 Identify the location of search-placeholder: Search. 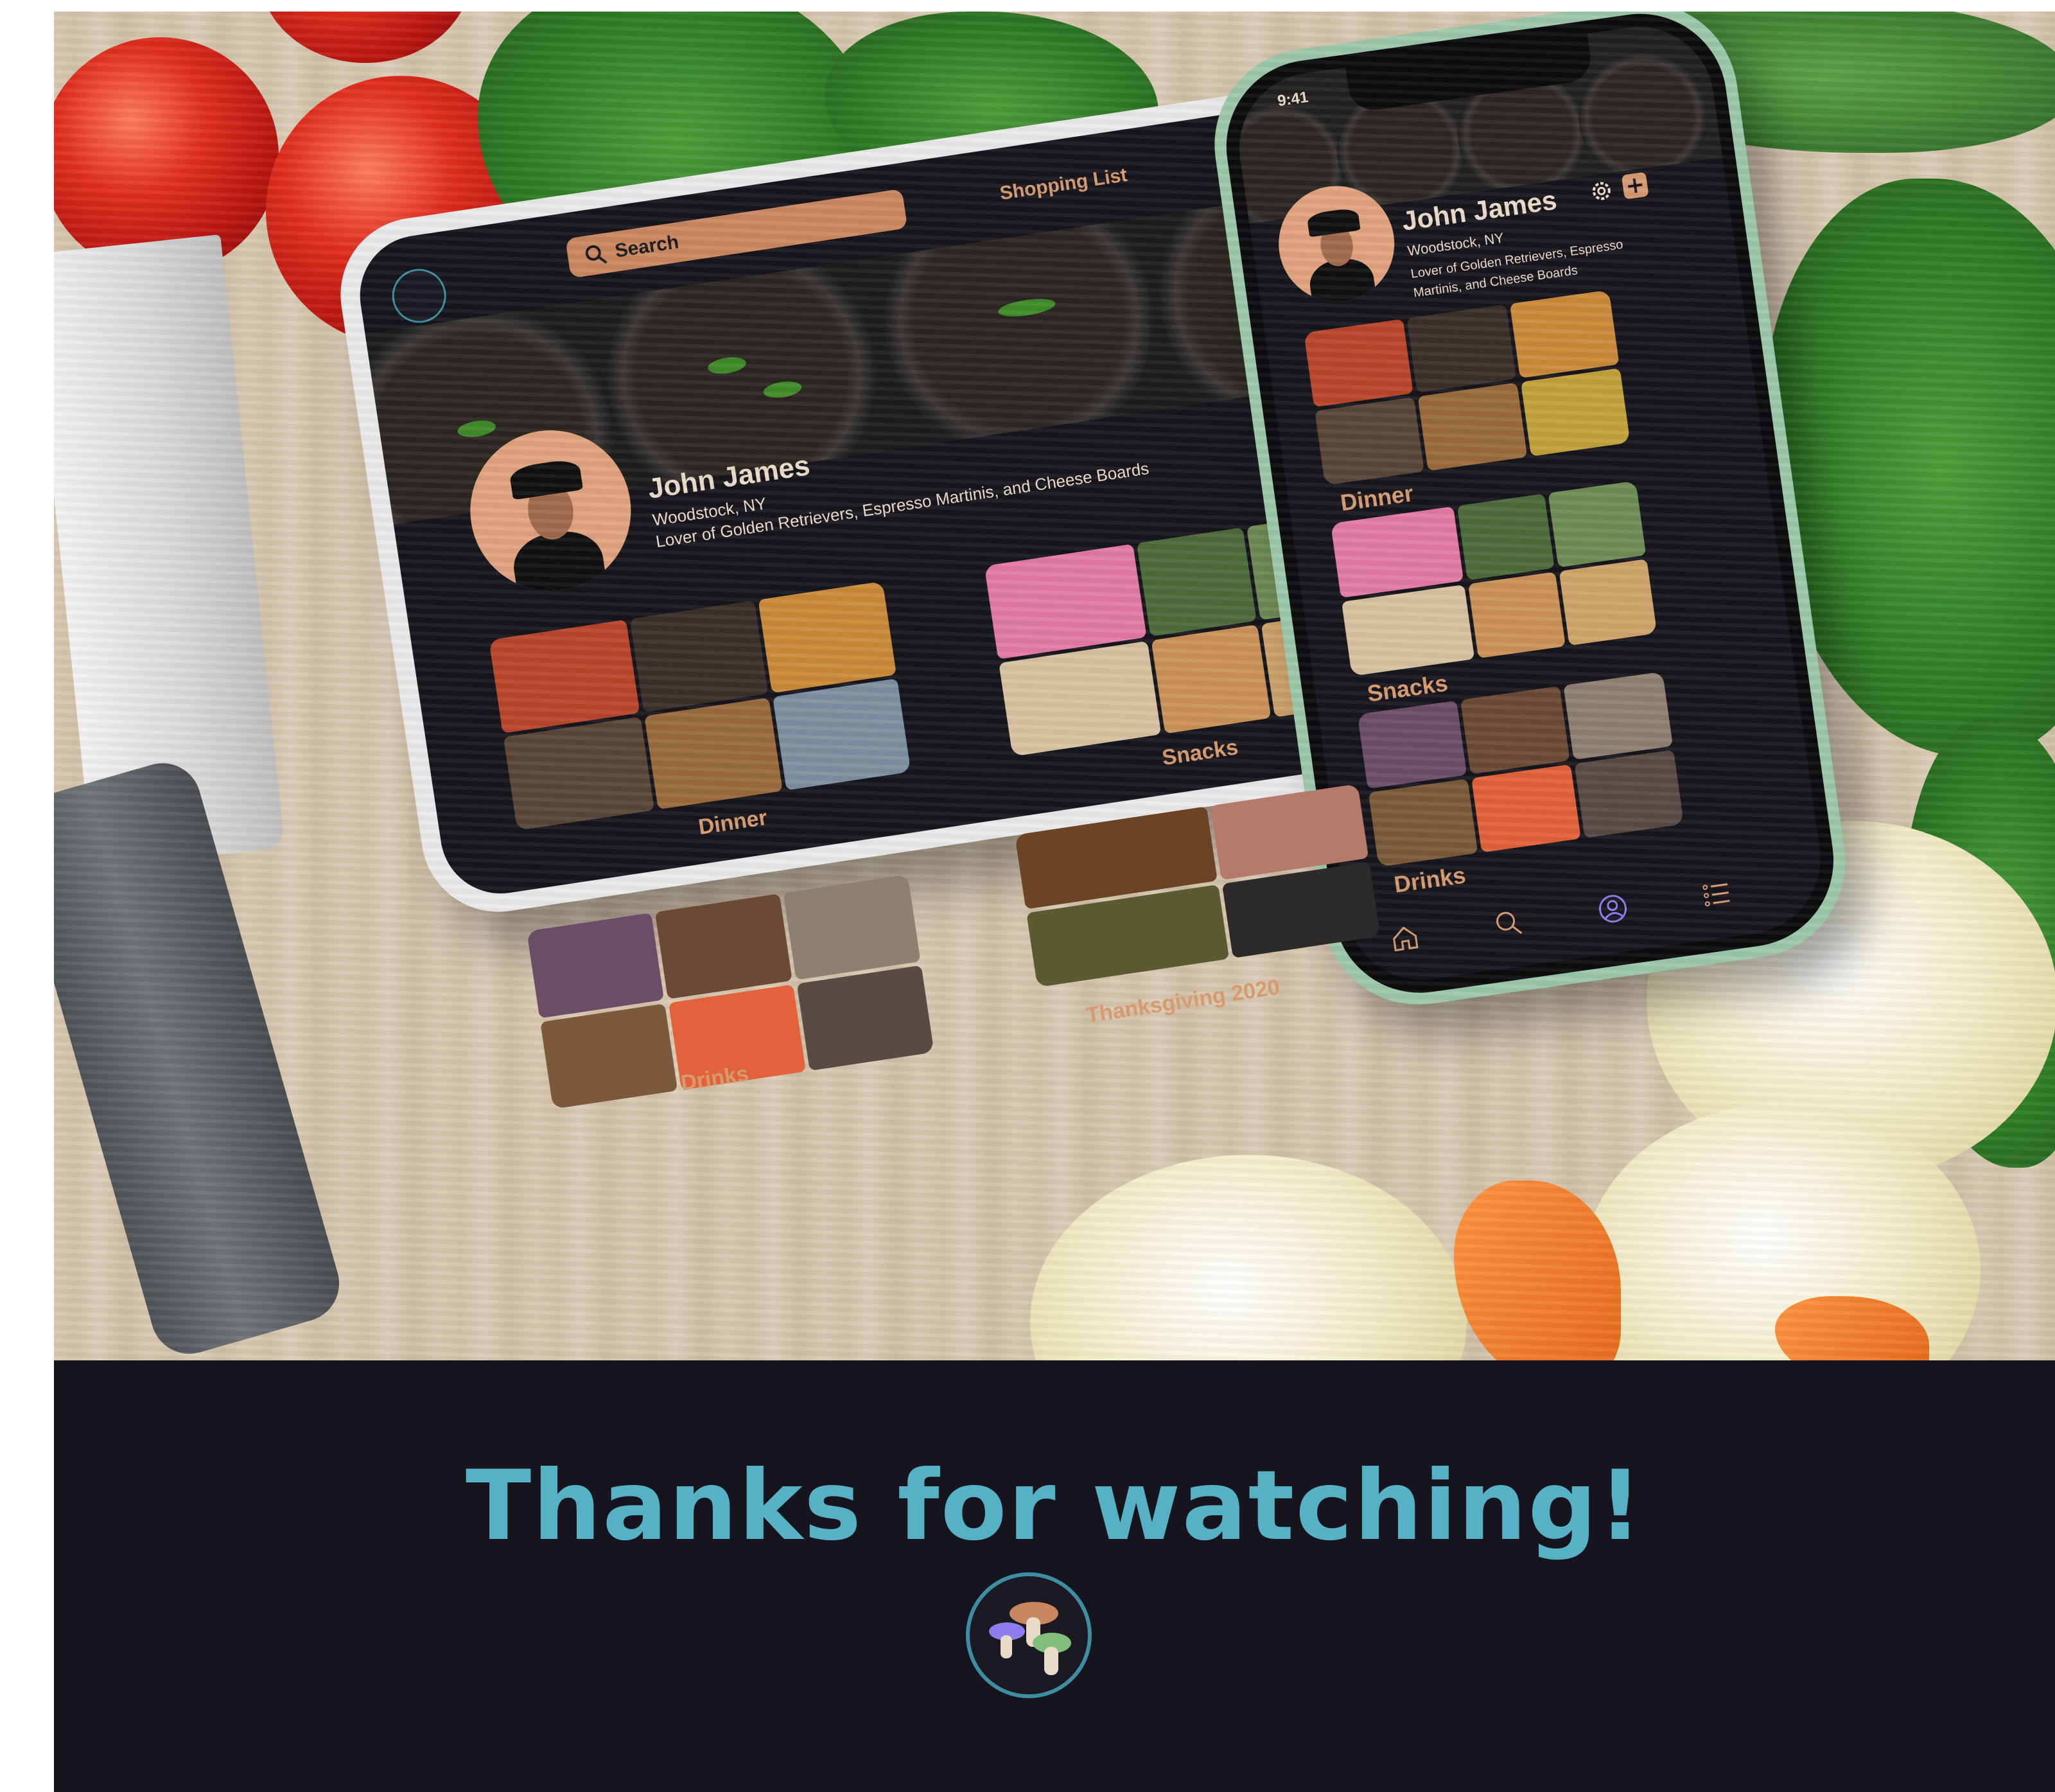
(647, 246).